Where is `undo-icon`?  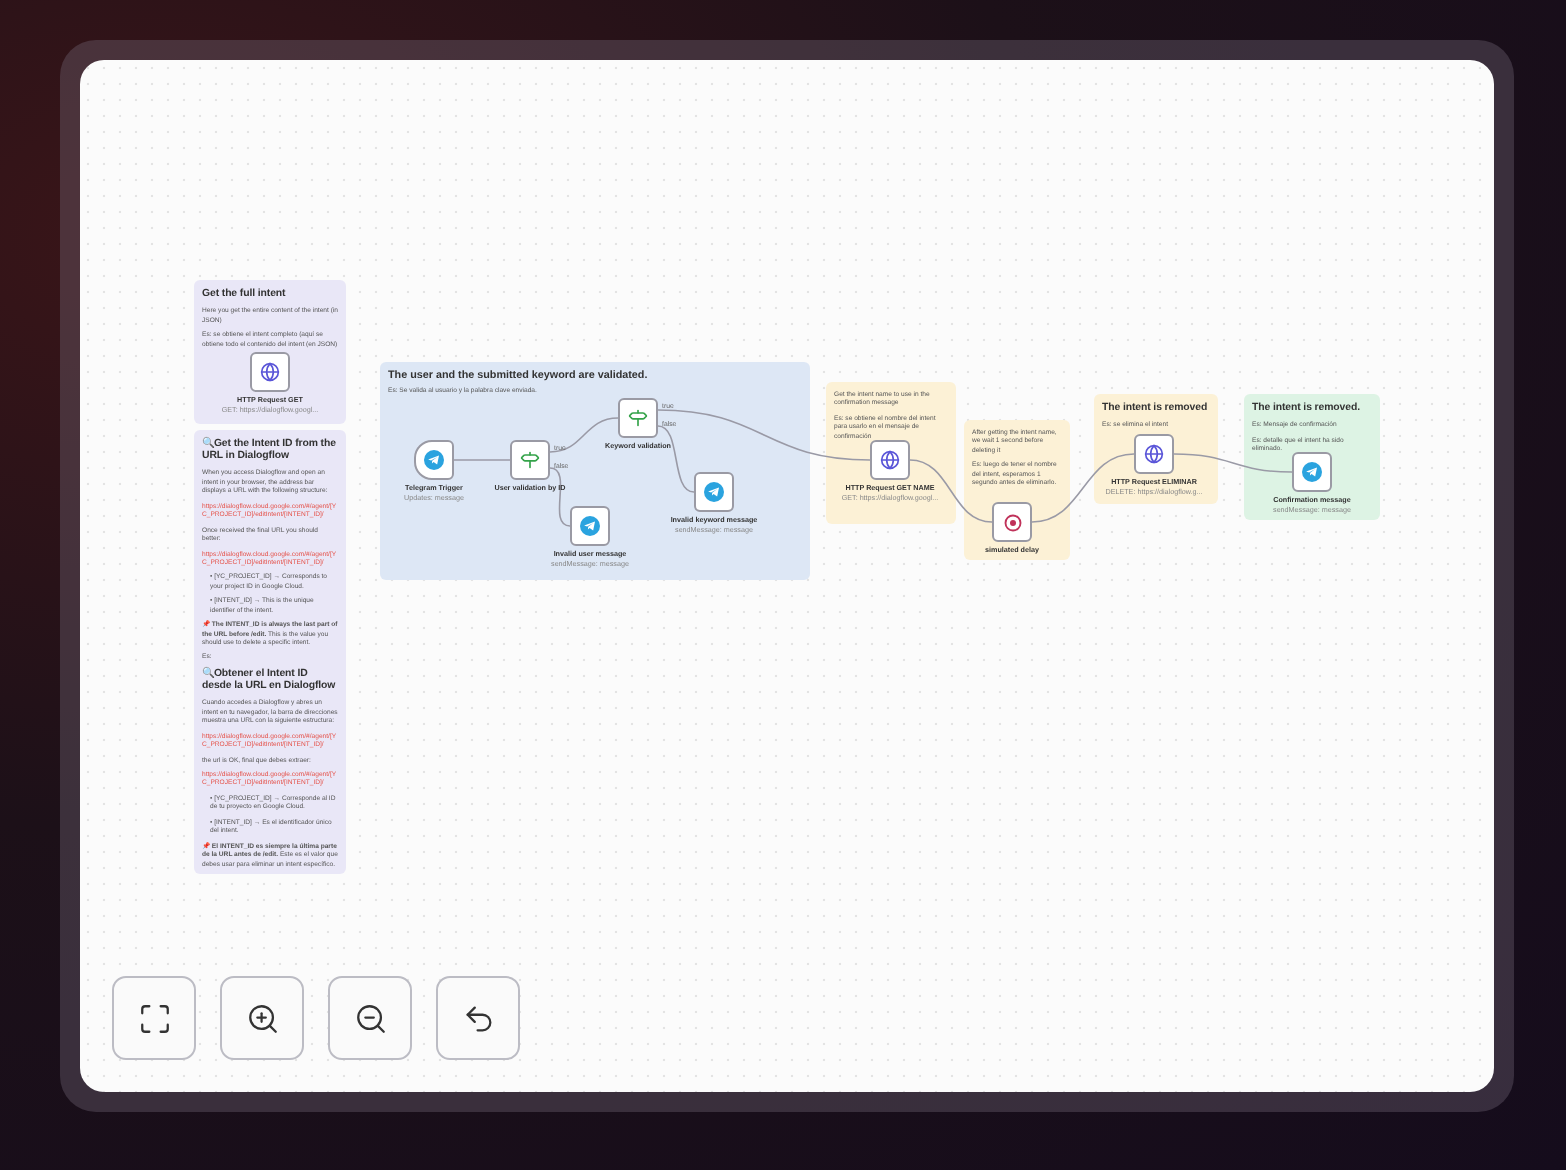 undo-icon is located at coordinates (478, 1018).